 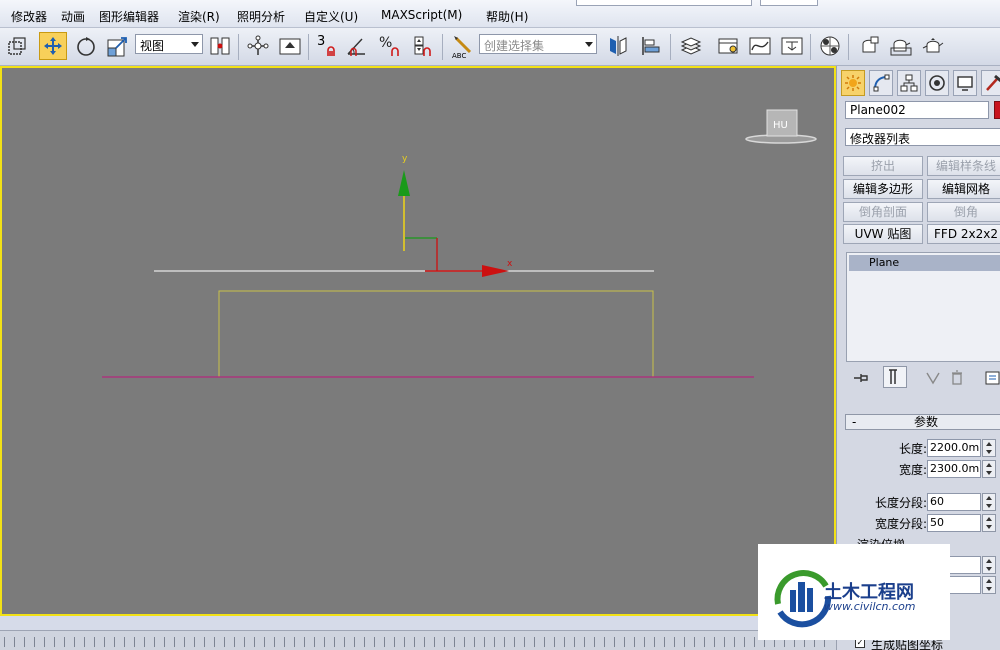 I want to click on object-name-field: Plane002, so click(x=917, y=110).